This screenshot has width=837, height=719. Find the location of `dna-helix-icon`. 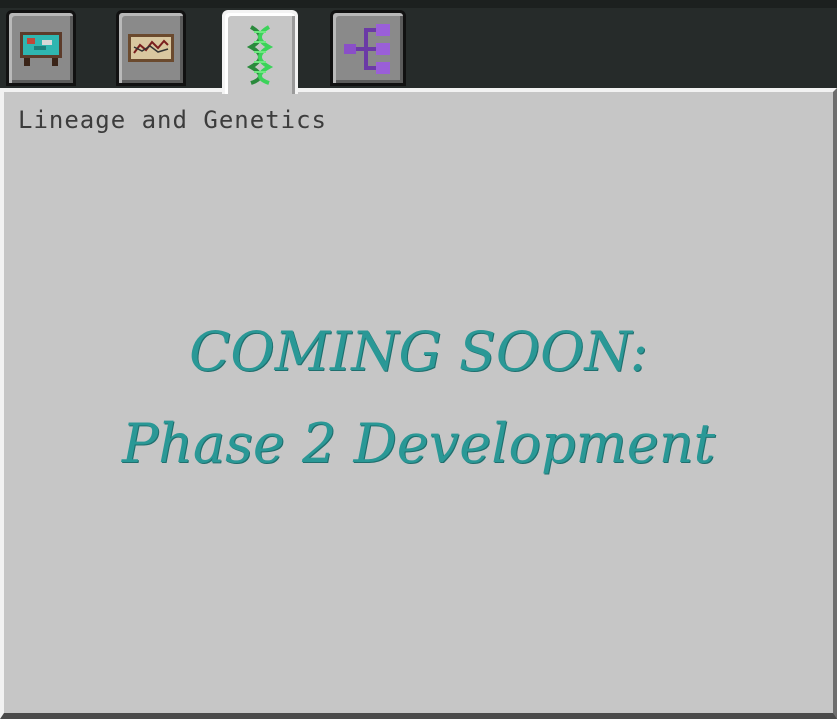

dna-helix-icon is located at coordinates (260, 54).